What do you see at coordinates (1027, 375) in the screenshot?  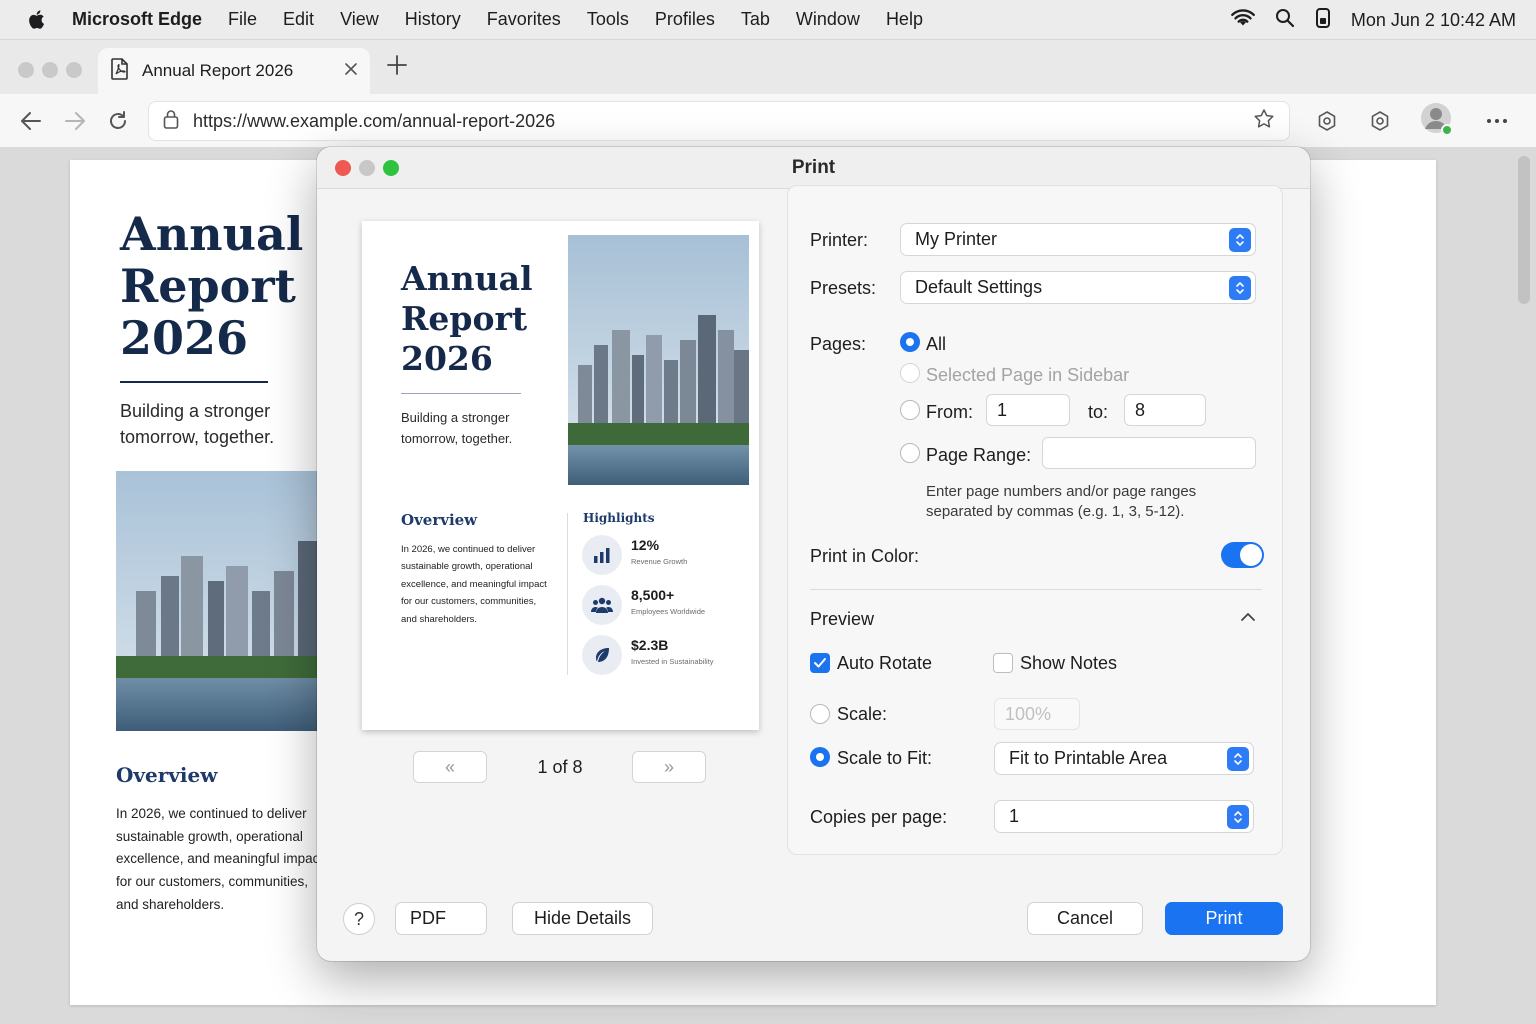 I see `pages-selected-label: Selected Page in Sidebar` at bounding box center [1027, 375].